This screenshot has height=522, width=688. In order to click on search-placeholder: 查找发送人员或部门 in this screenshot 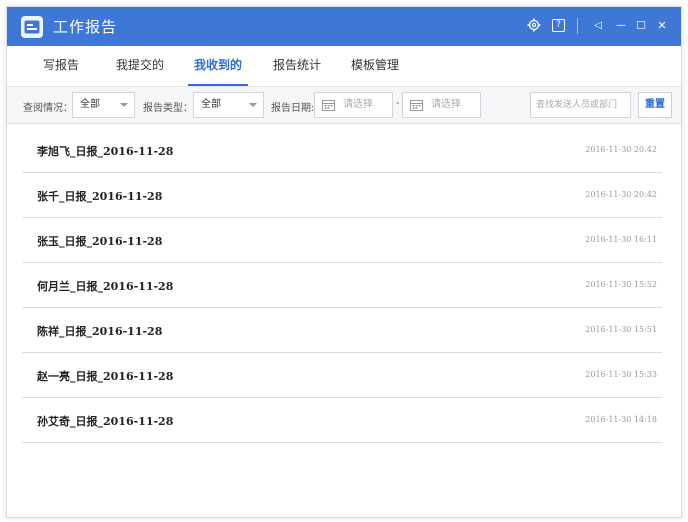, I will do `click(577, 105)`.